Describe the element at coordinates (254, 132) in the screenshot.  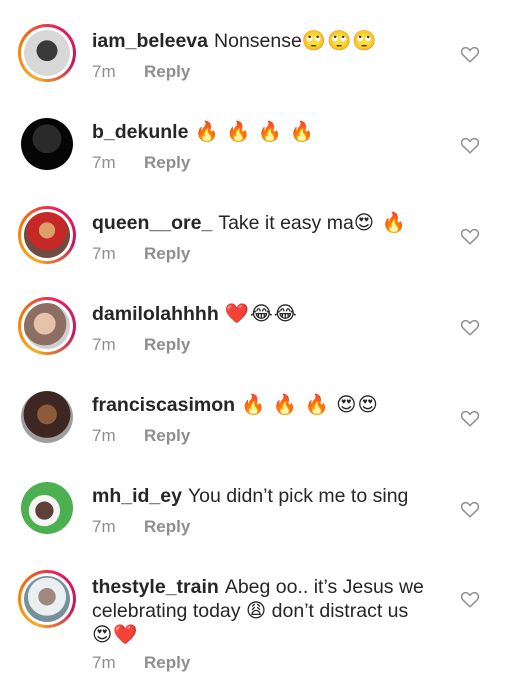
I see `comment-emoji: 🔥 🔥 🔥 🔥` at that location.